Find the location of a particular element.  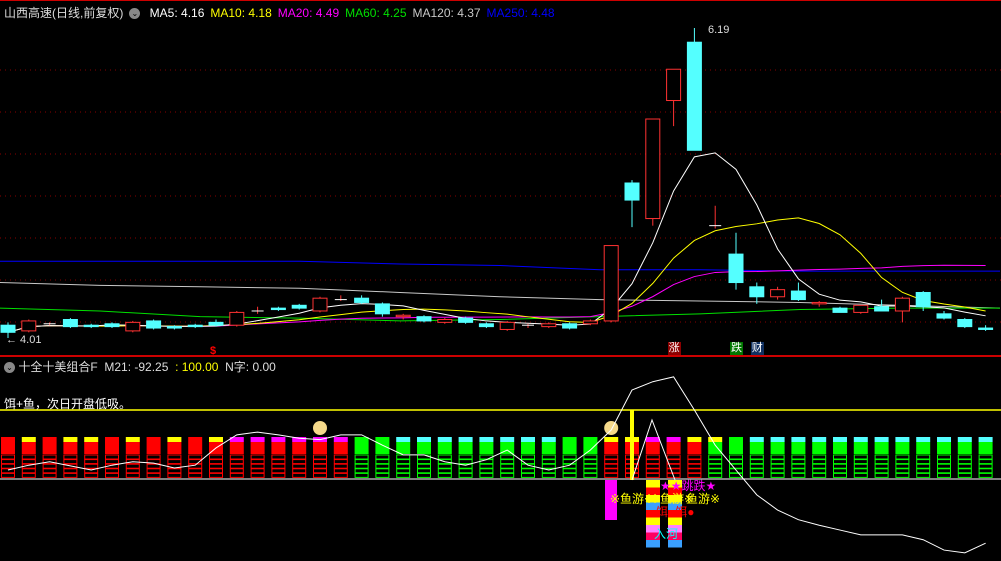

chevron-down-icon: ⌄ is located at coordinates (9, 368).